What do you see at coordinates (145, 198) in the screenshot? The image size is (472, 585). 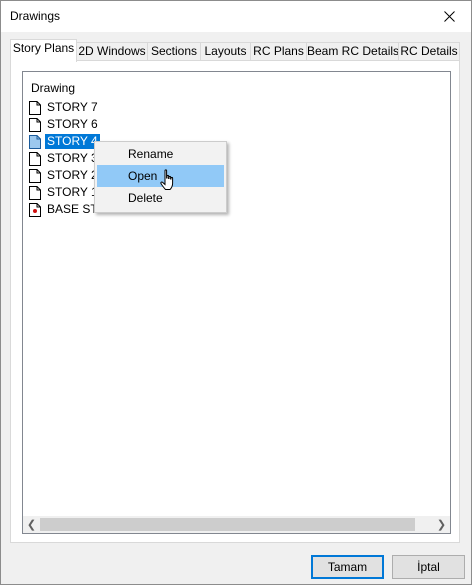 I see `menu-item-label: Delete` at bounding box center [145, 198].